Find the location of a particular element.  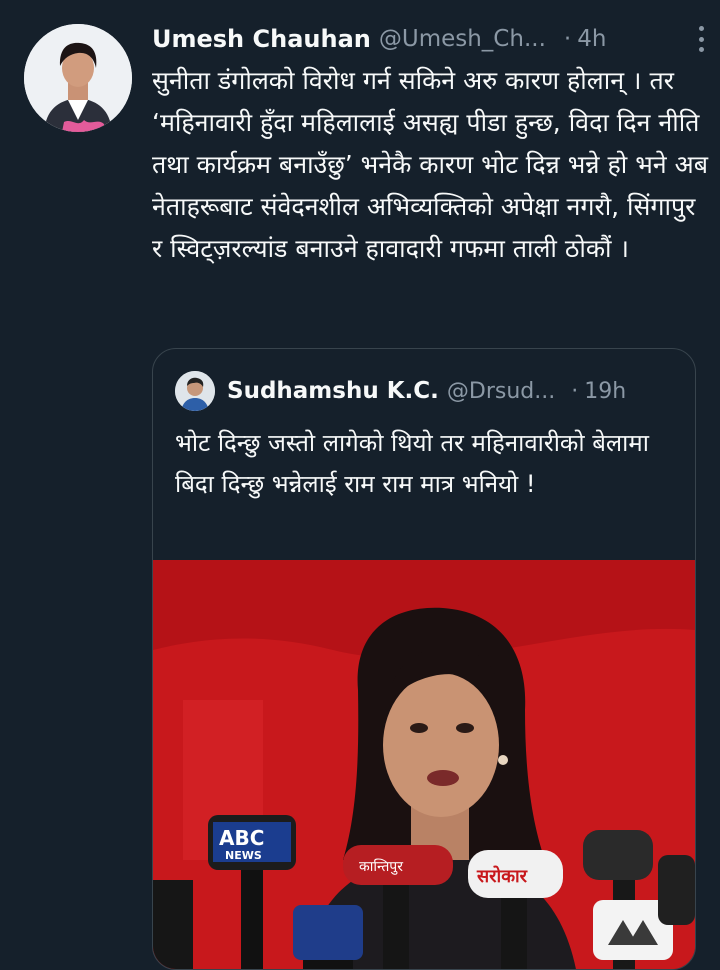

author-avatar is located at coordinates (78, 78).